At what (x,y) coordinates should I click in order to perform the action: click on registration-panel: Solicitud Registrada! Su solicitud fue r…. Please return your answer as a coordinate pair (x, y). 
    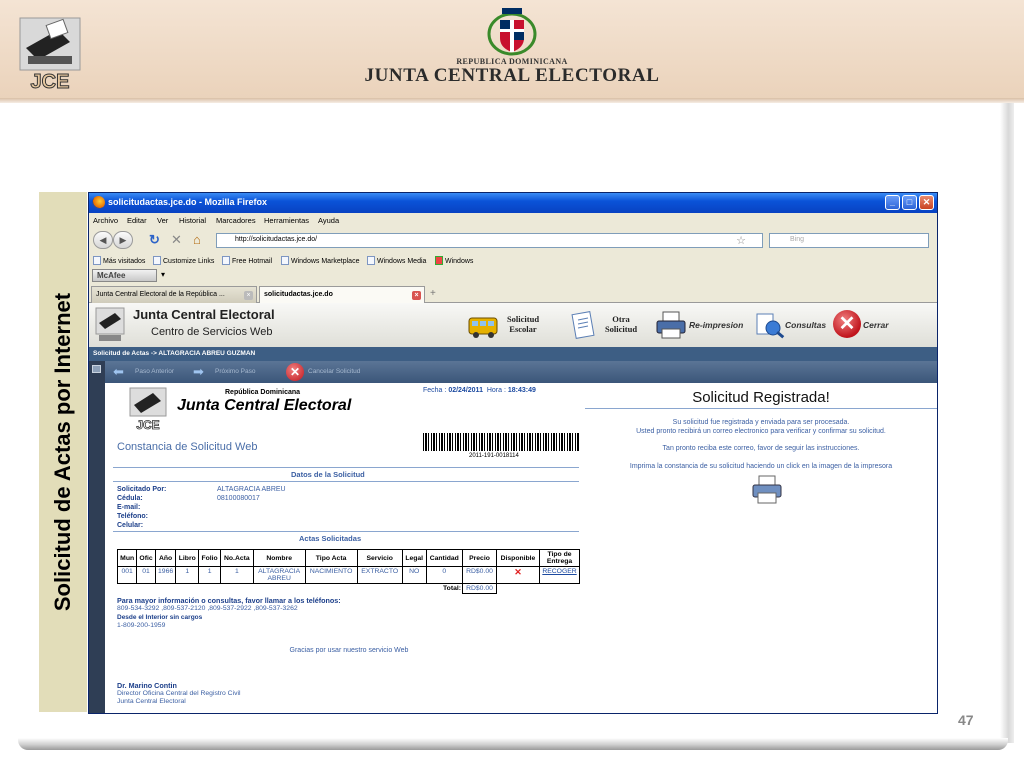
    Looking at the image, I should click on (761, 549).